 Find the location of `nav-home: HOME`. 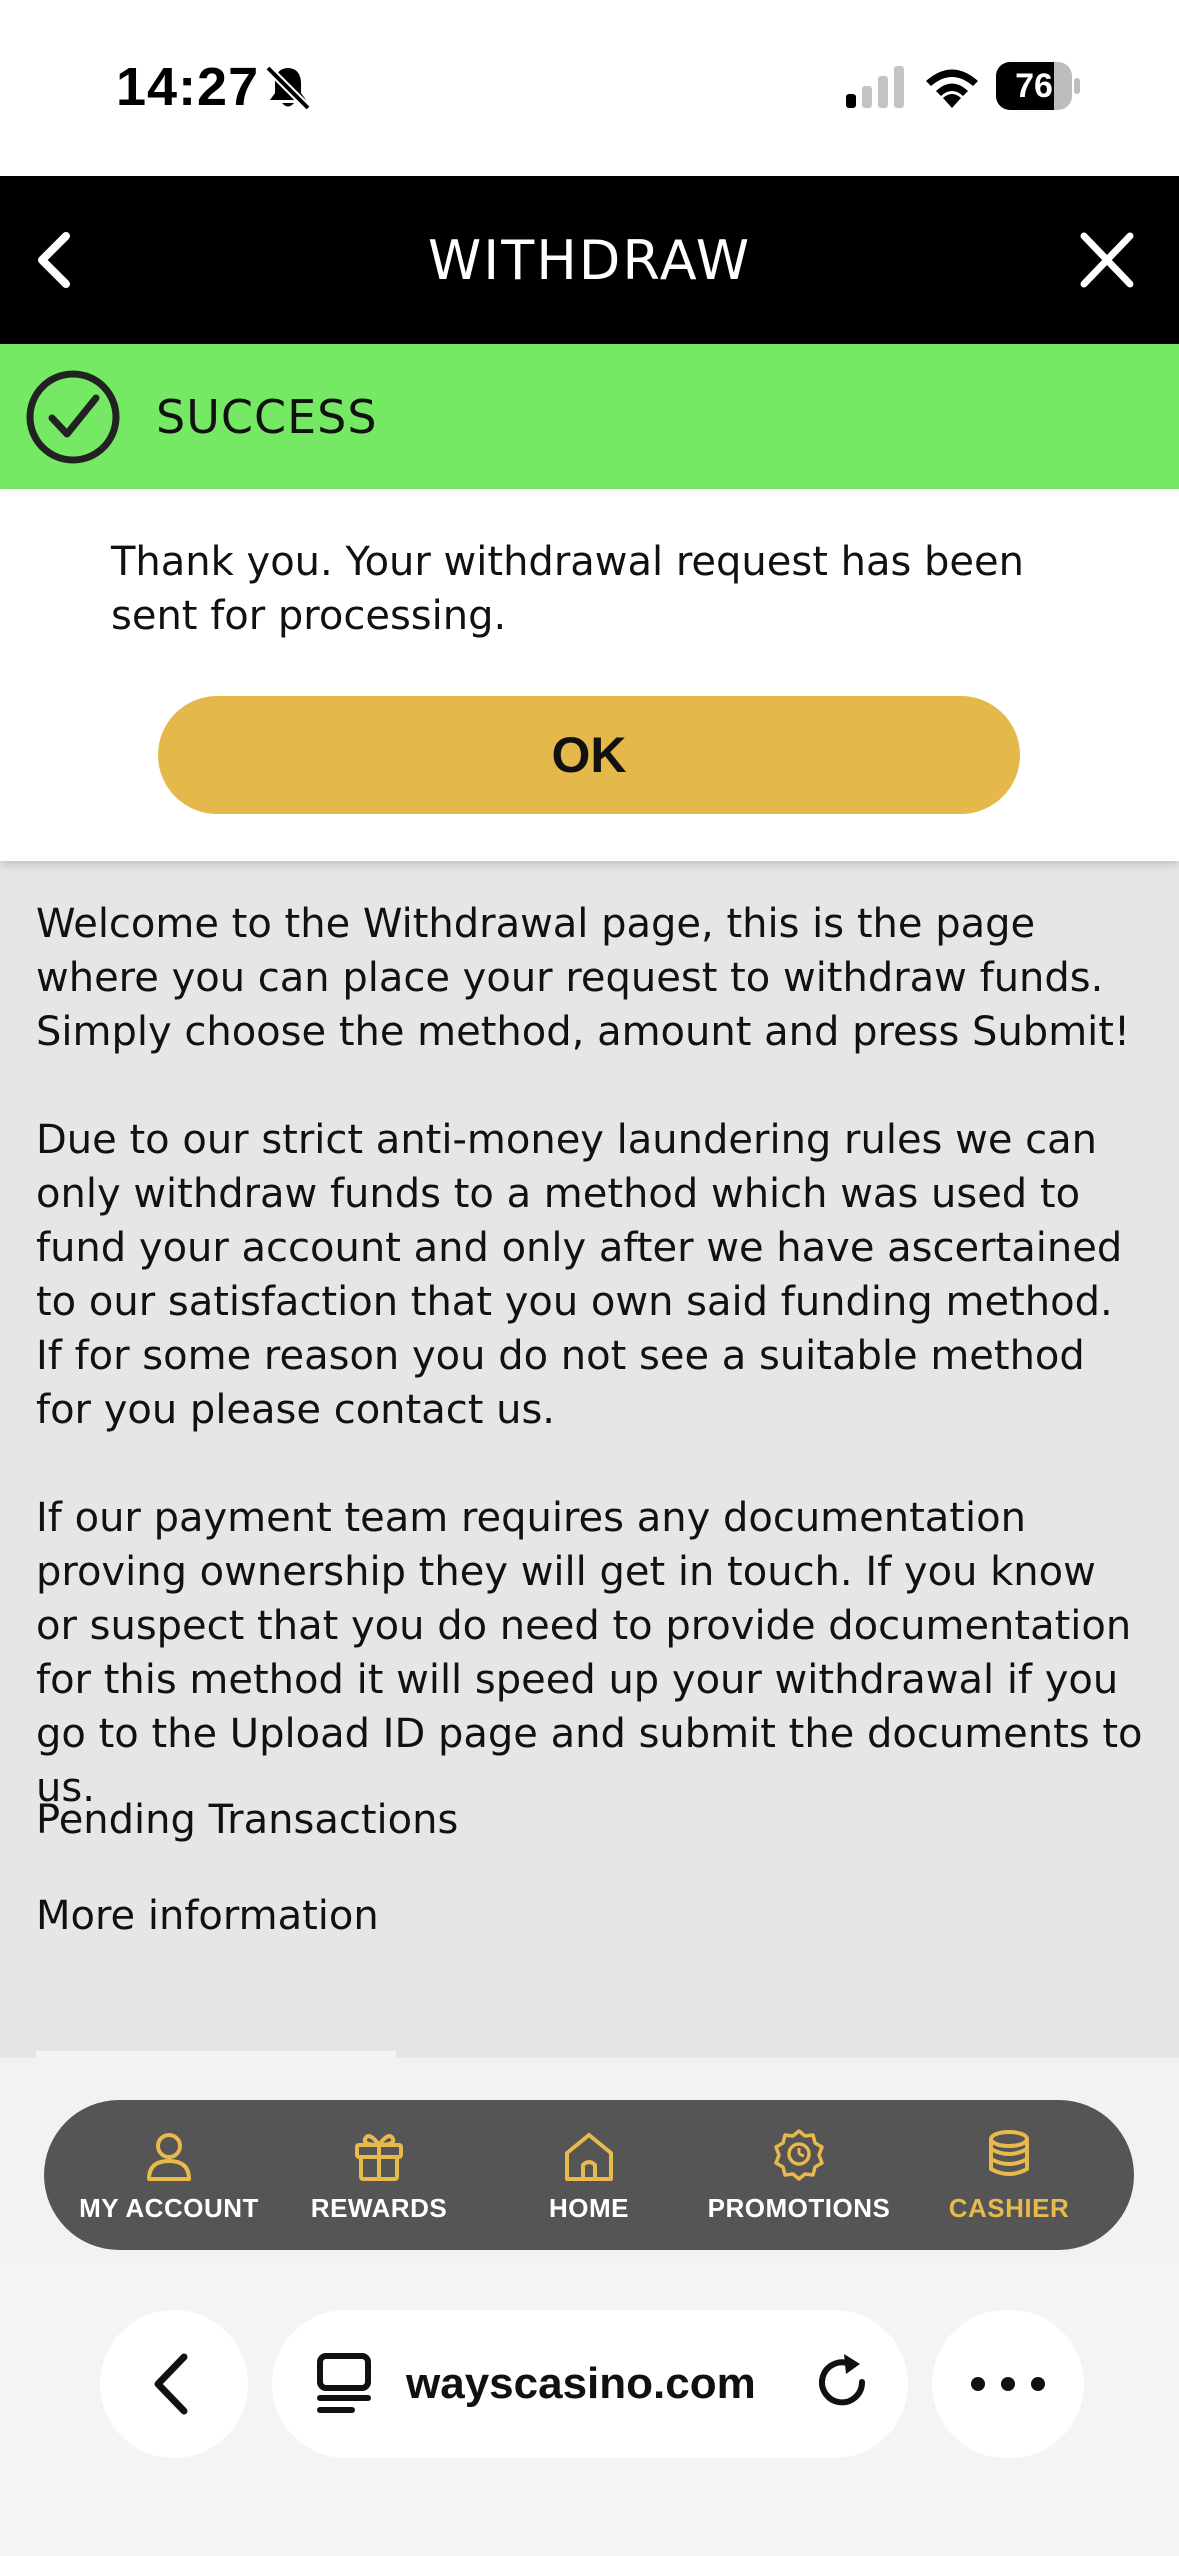

nav-home: HOME is located at coordinates (589, 2175).